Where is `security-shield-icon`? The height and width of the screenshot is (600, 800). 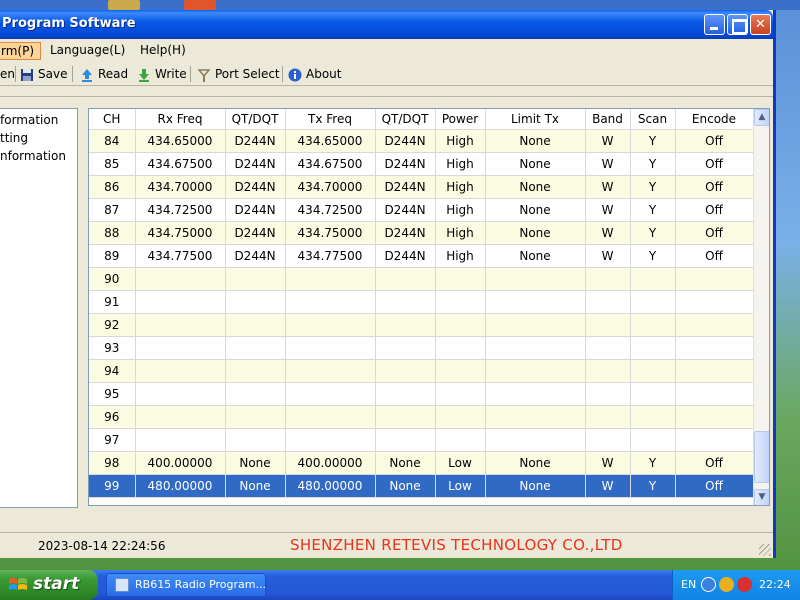 security-shield-icon is located at coordinates (726, 584).